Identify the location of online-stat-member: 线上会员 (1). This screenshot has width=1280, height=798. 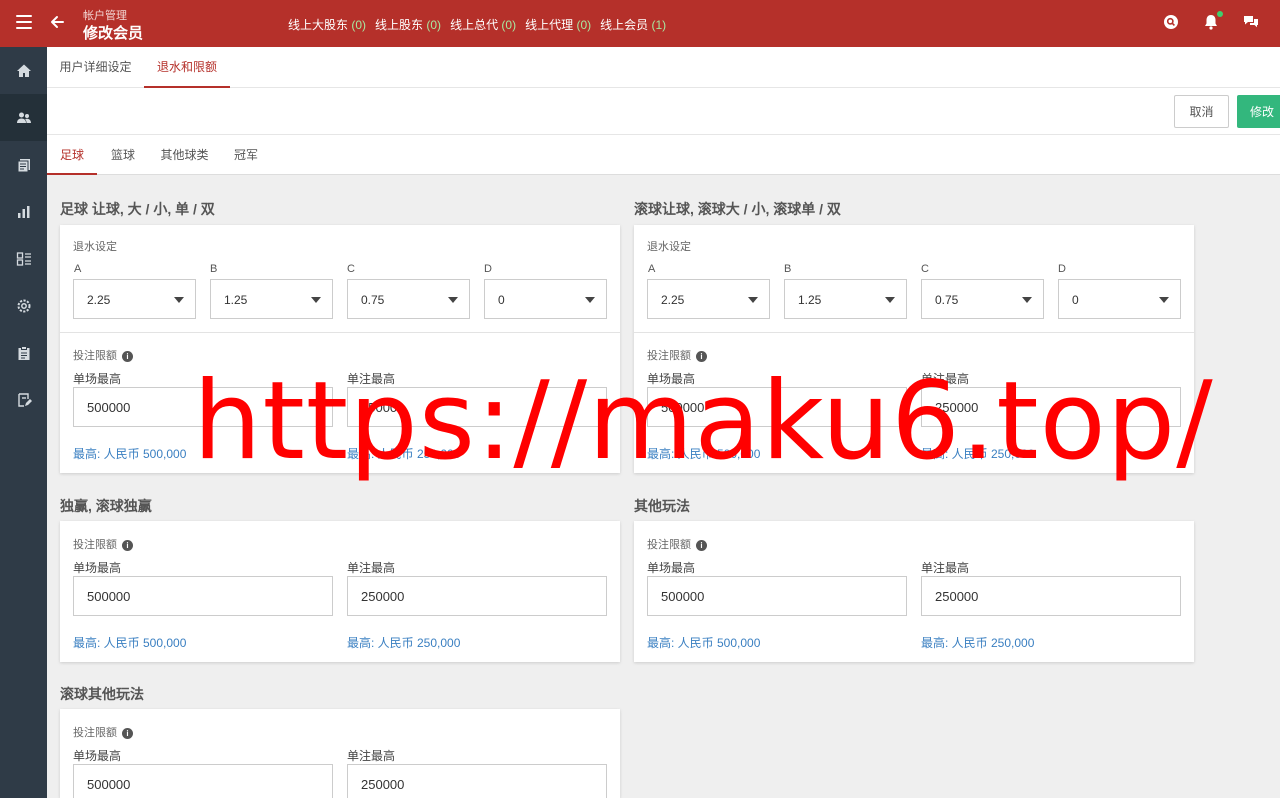
(633, 24).